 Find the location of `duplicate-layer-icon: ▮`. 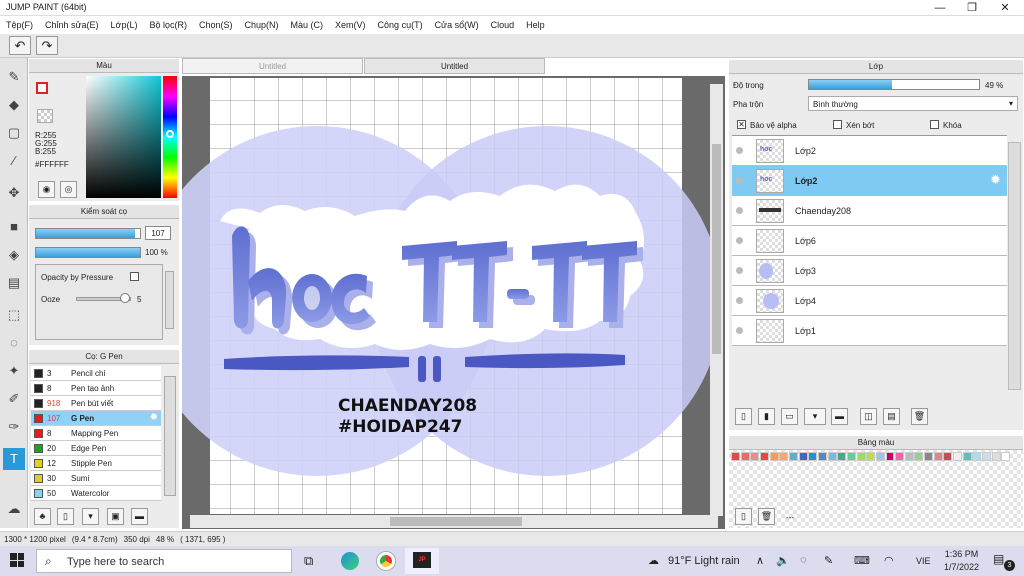

duplicate-layer-icon: ▮ is located at coordinates (766, 416).